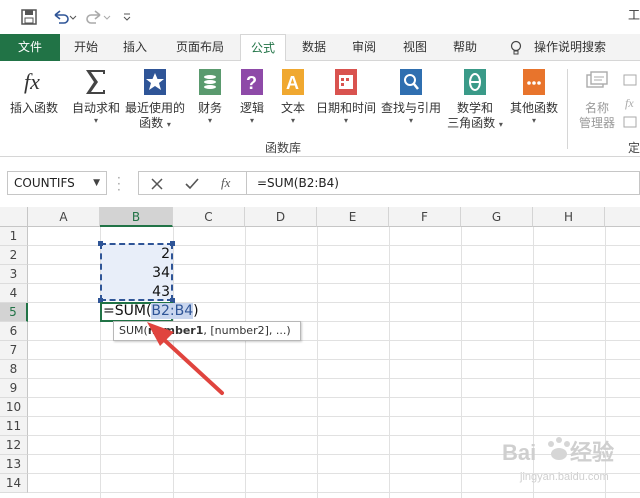  I want to click on annotation-arrow, so click(185, 358).